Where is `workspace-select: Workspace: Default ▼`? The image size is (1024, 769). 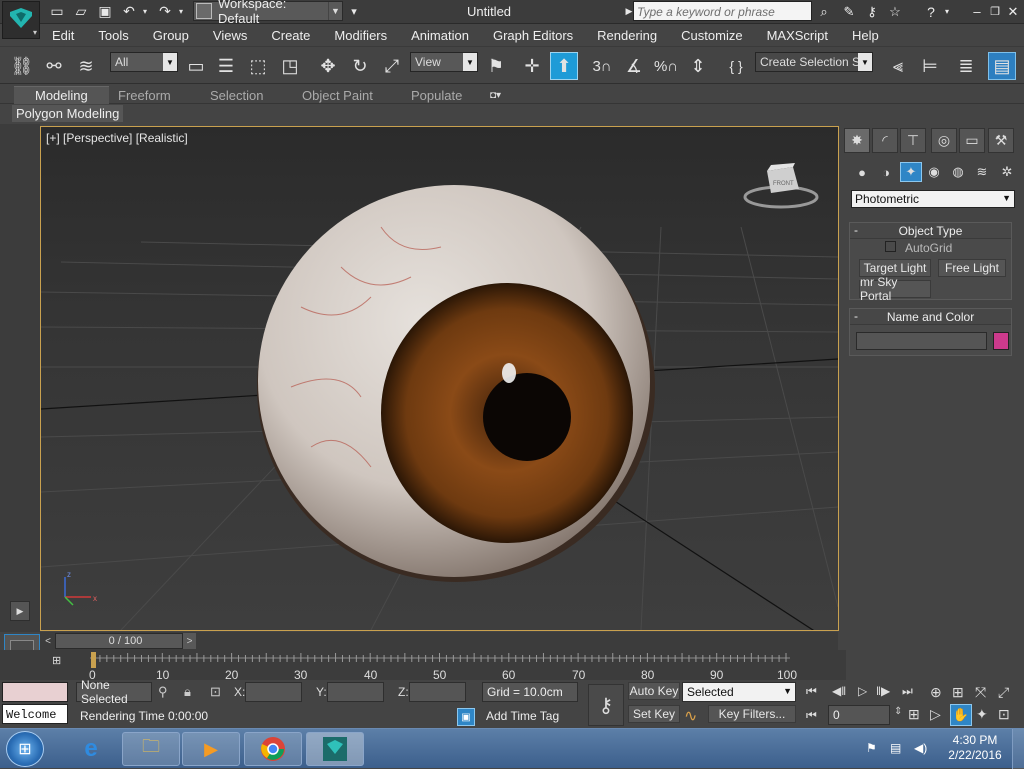
workspace-select: Workspace: Default ▼ is located at coordinates (268, 13).